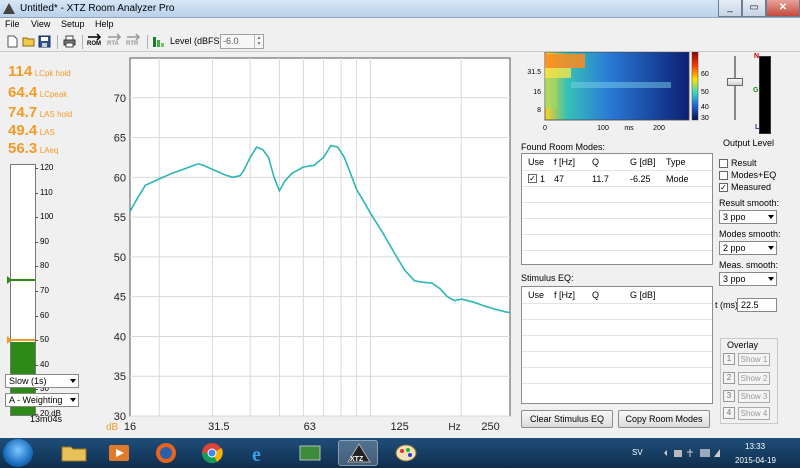  I want to click on weighting-value: A - Weighting, so click(36, 400).